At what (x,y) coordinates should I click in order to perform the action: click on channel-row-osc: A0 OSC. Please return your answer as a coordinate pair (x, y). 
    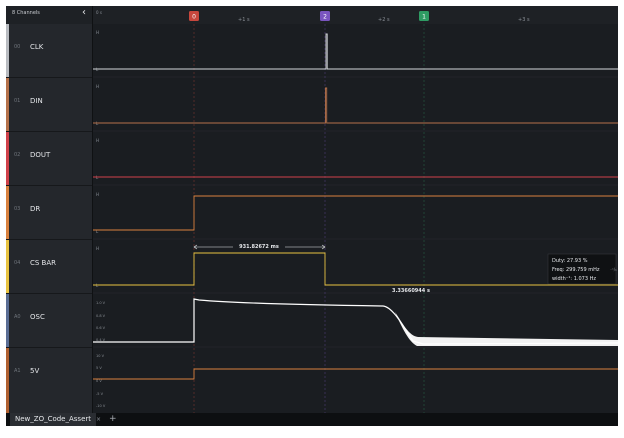
    Looking at the image, I should click on (49, 321).